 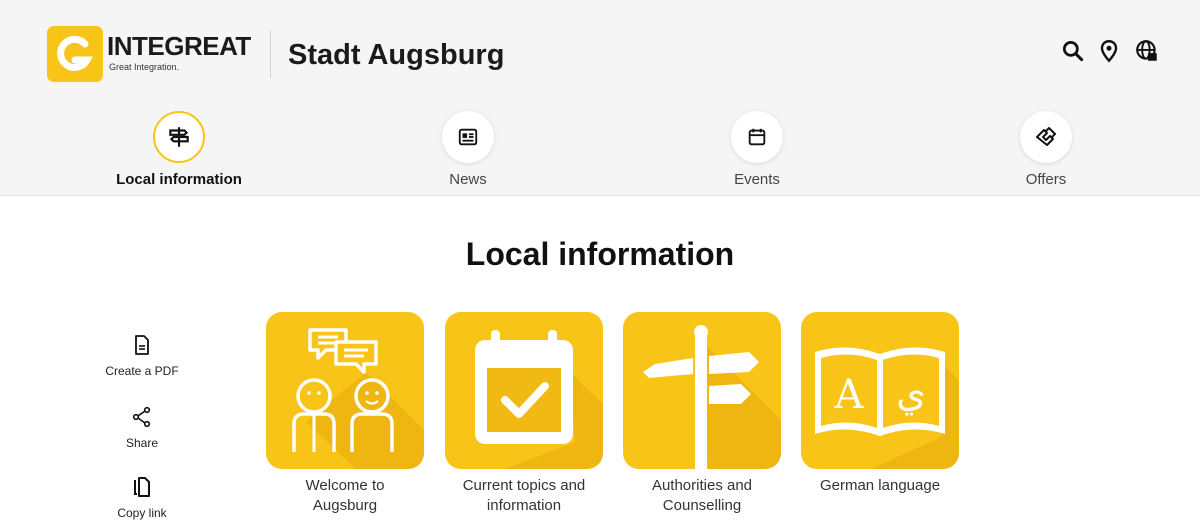 I want to click on create-pdf-button: Create a PDF, so click(x=142, y=355).